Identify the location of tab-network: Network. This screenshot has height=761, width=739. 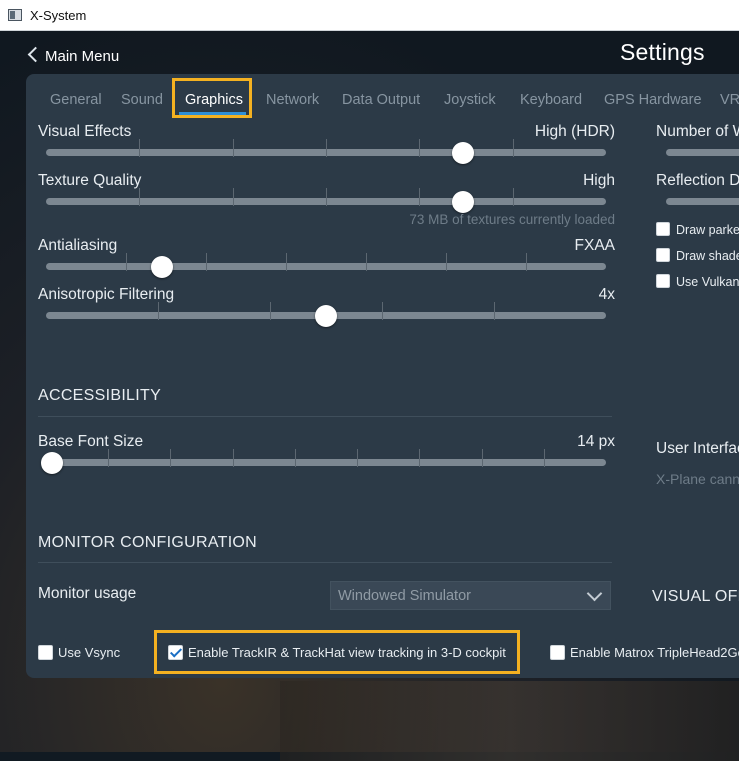
(292, 100).